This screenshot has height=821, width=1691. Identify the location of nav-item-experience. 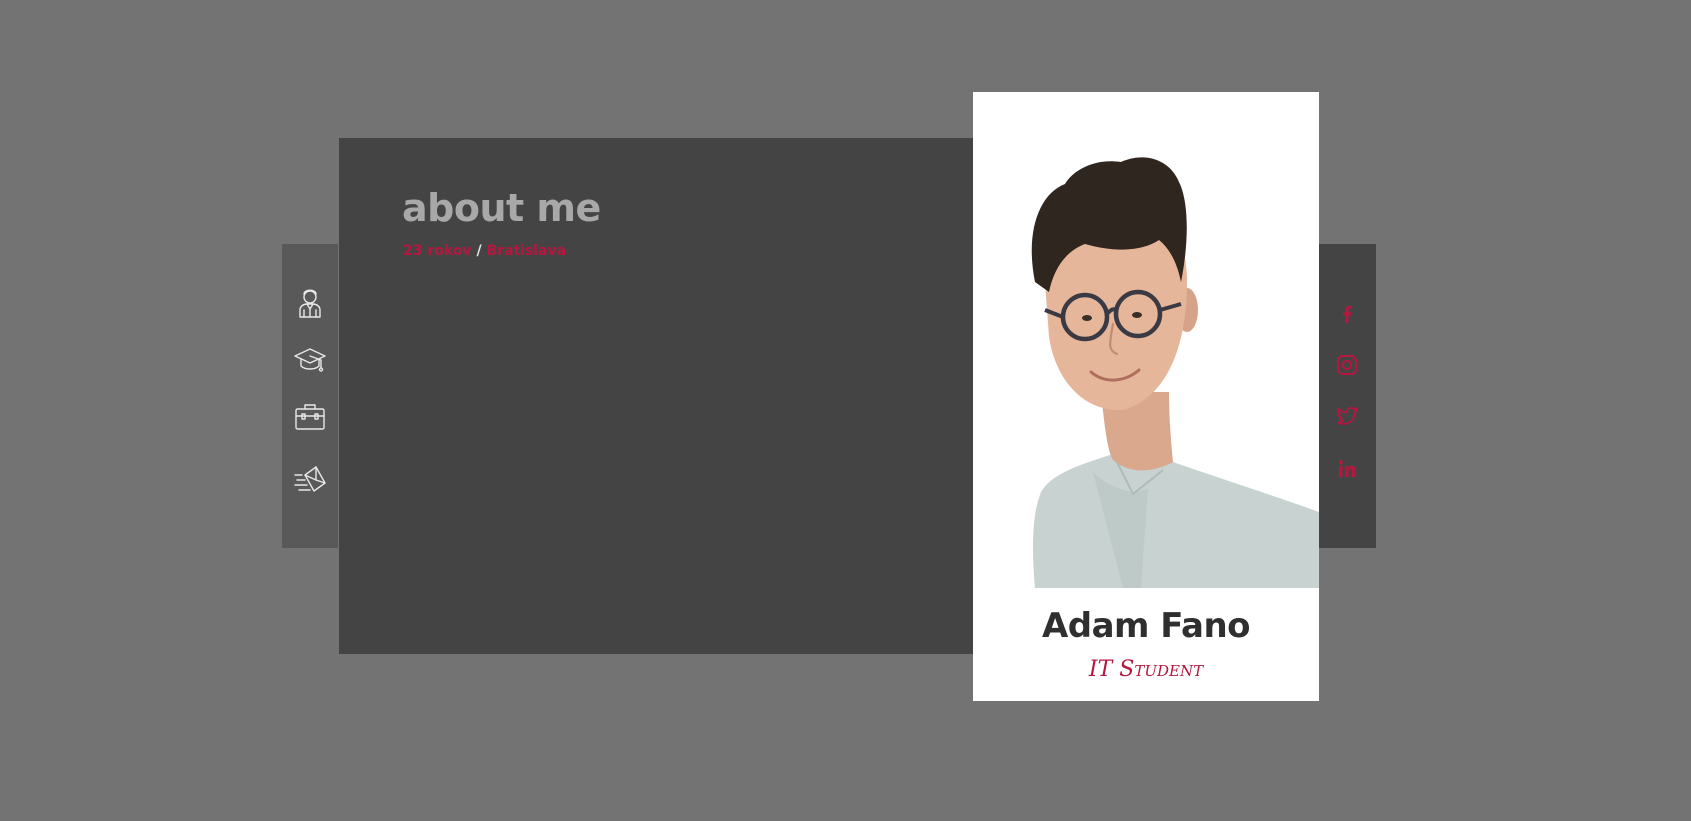
(310, 417).